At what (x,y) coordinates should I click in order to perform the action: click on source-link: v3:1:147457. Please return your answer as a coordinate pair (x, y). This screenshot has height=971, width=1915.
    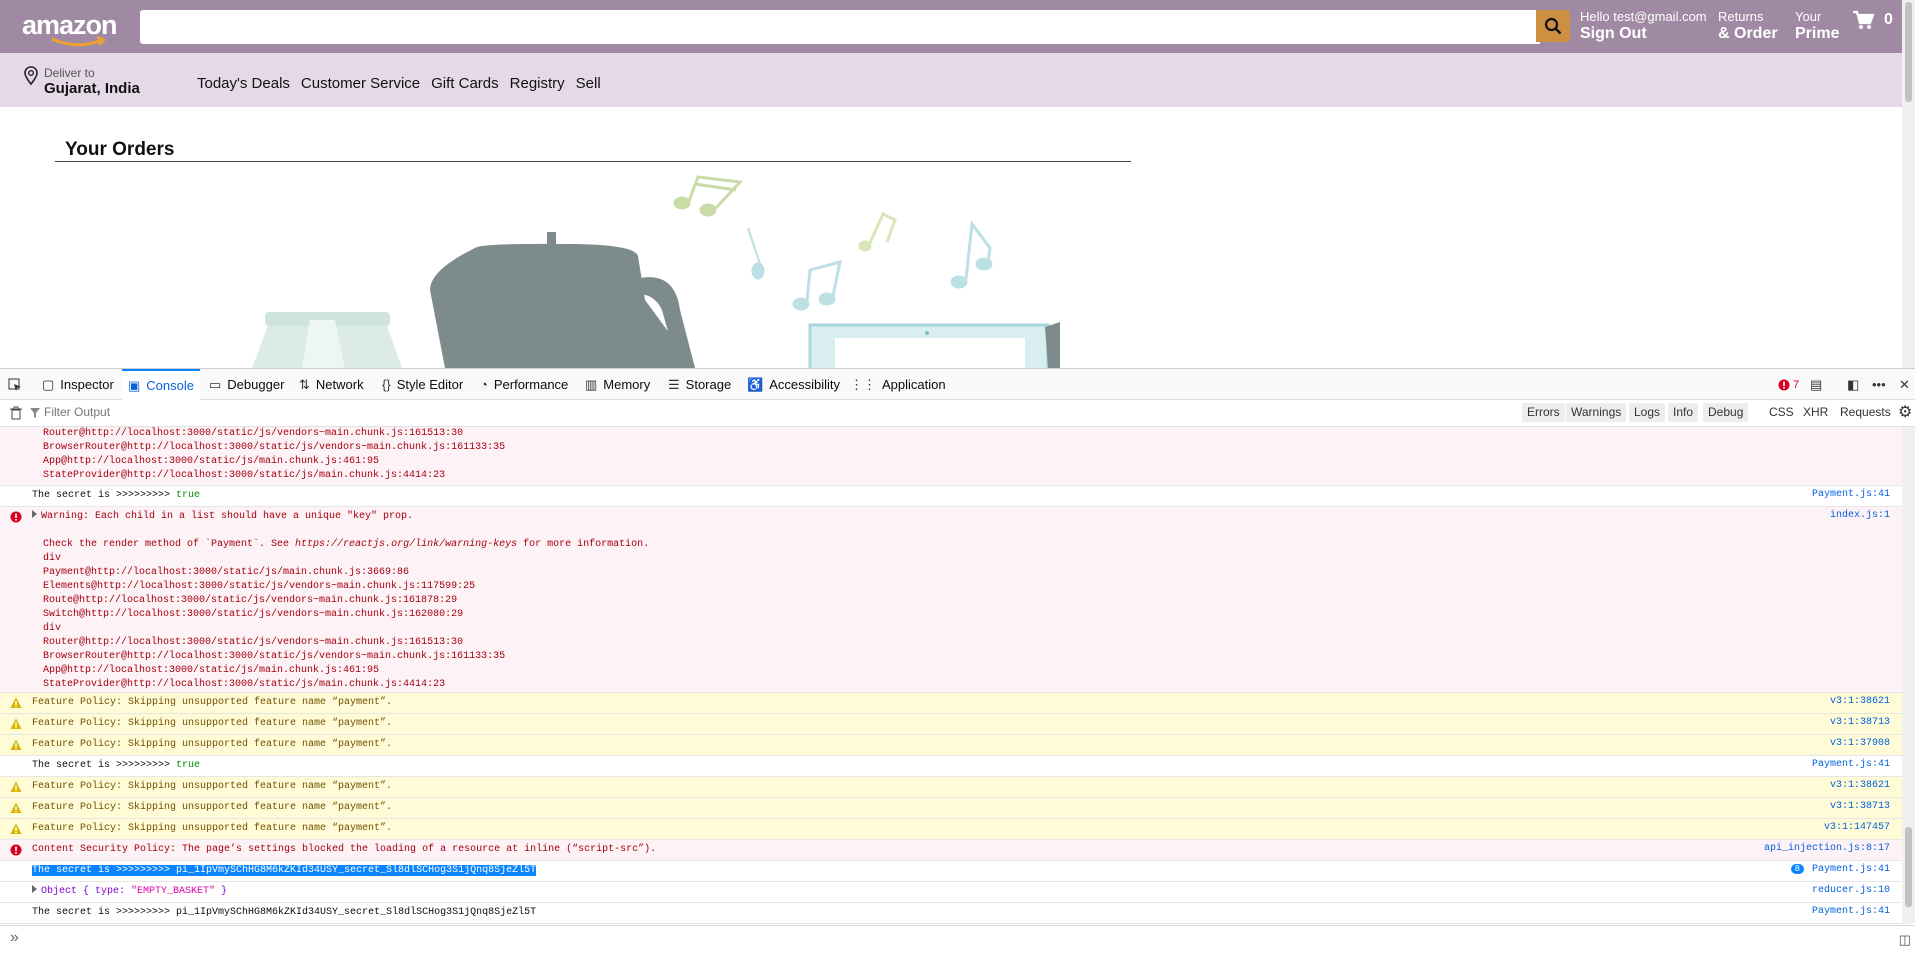
    Looking at the image, I should click on (1857, 827).